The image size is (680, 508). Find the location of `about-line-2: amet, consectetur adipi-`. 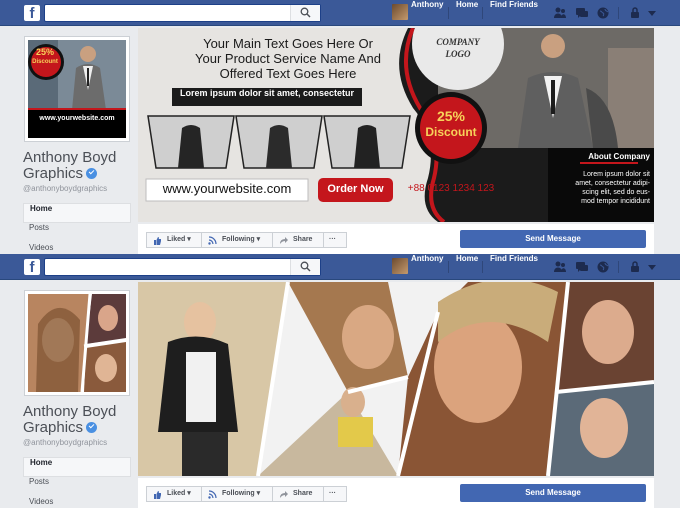

about-line-2: amet, consectetur adipi- is located at coordinates (612, 183).